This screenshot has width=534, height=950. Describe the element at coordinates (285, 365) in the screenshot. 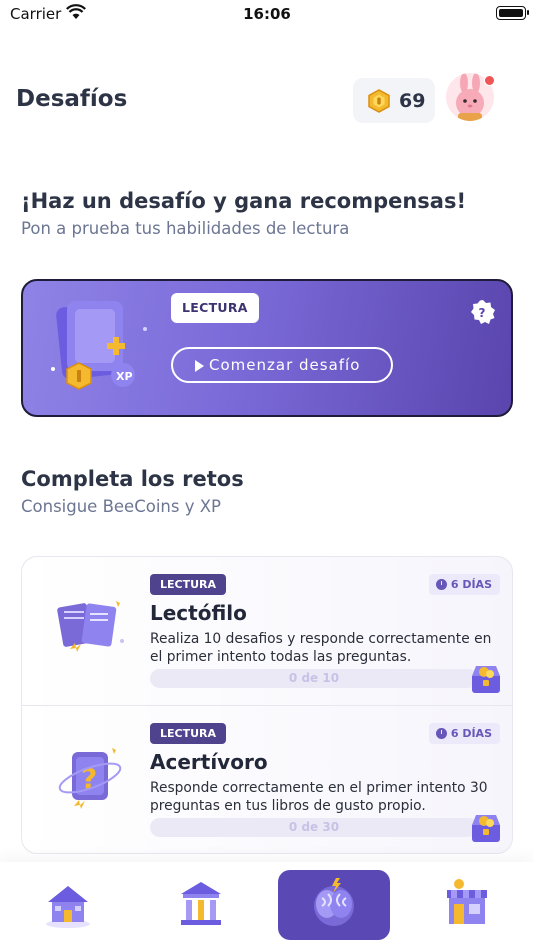

I see `start-challenge-label: Comenzar desafío` at that location.